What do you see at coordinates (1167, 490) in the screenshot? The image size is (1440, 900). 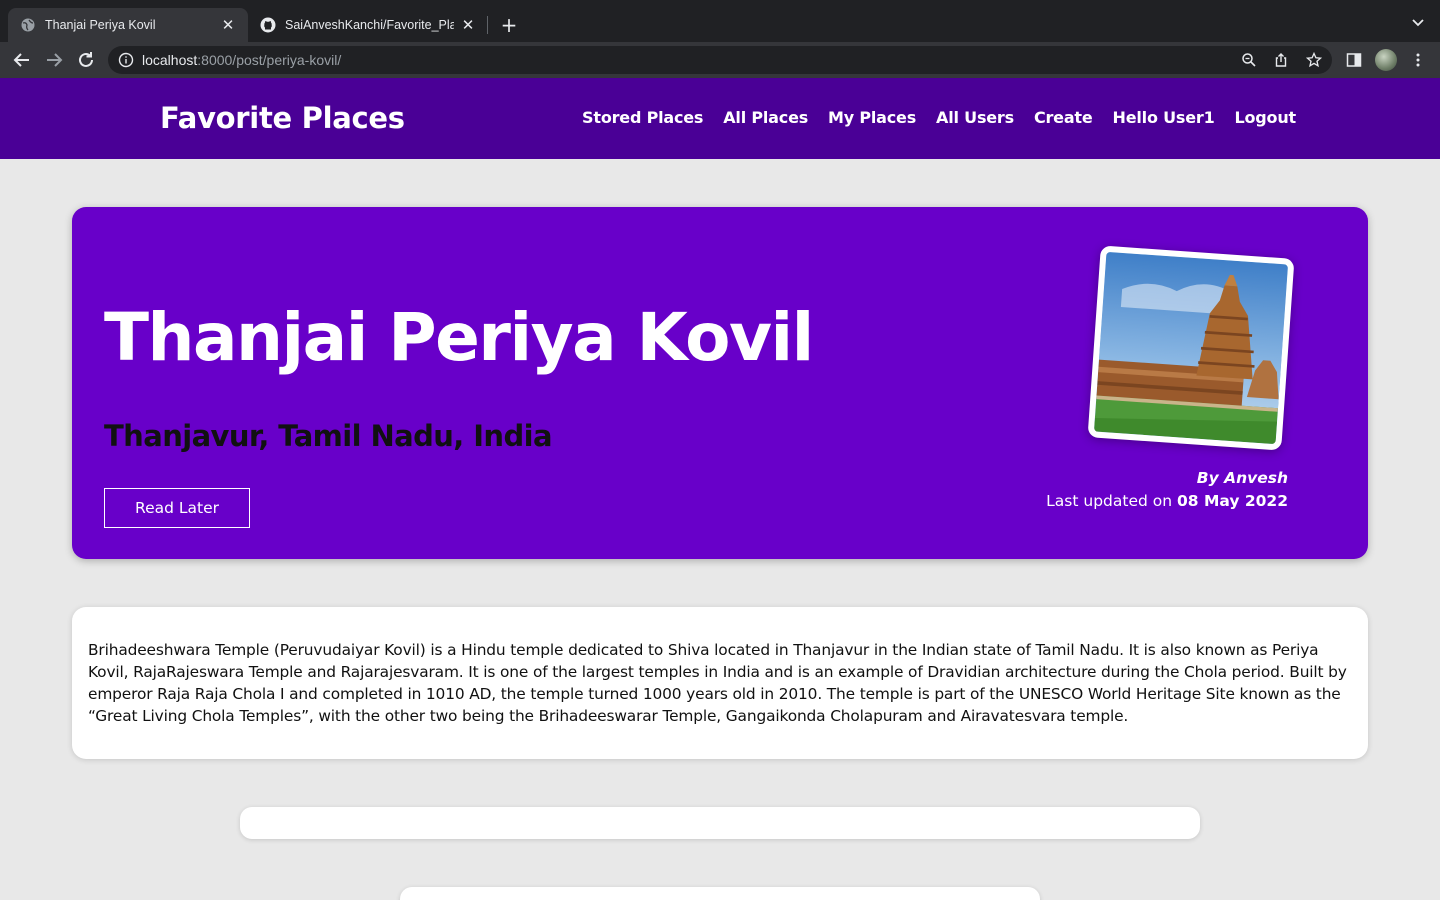 I see `post-byline: By Anvesh Last updated on 08 May 2022` at bounding box center [1167, 490].